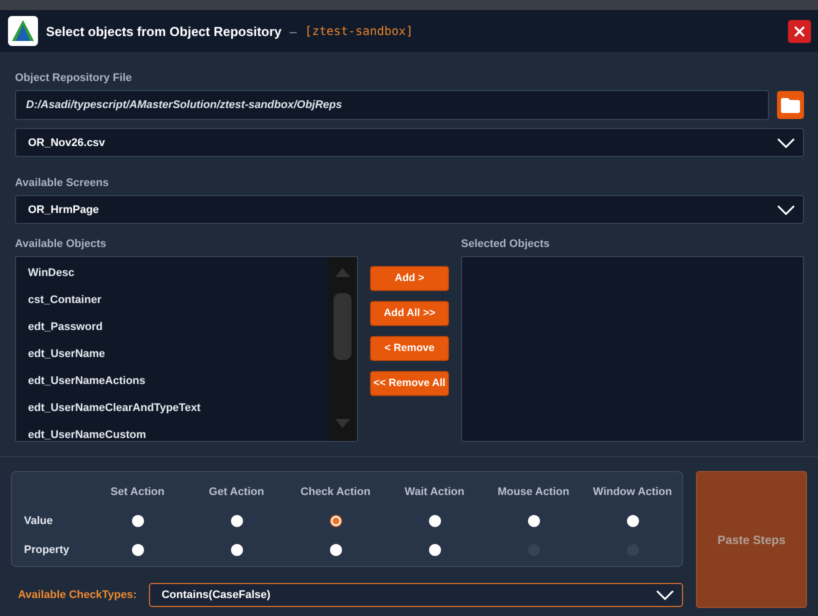 This screenshot has width=818, height=616. I want to click on checktypes-dropdown: Contains(CaseFalse), so click(415, 595).